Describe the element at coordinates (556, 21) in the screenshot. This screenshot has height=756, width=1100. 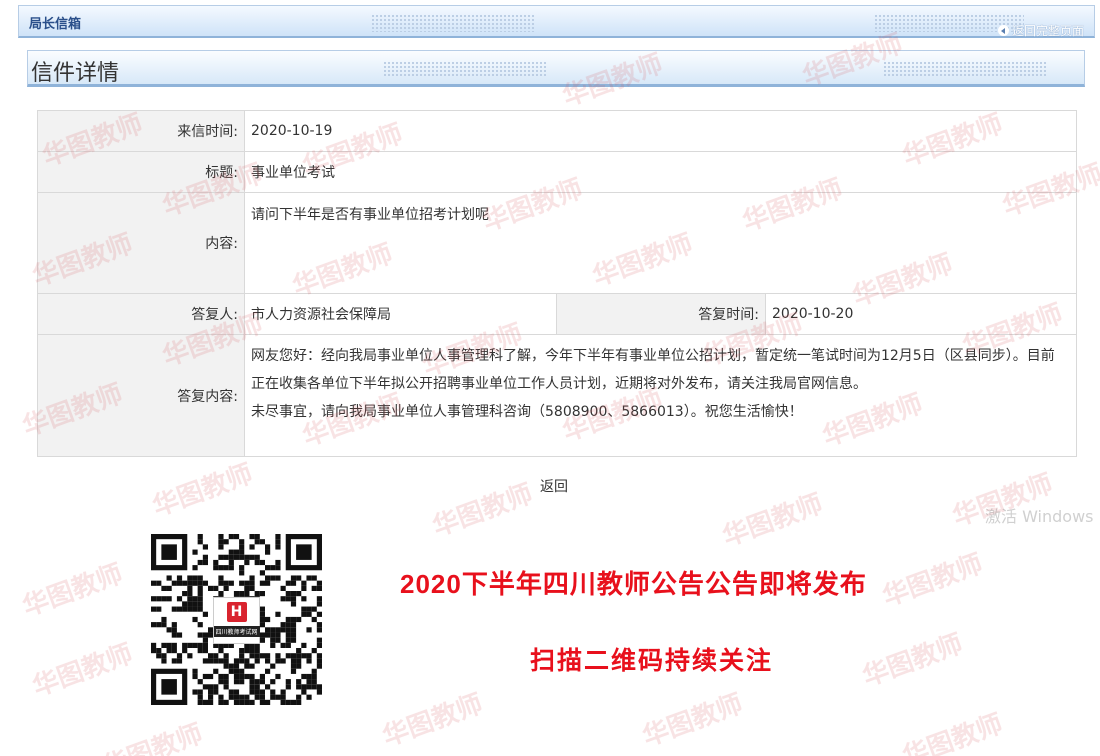
I see `top-header-bar: 局长信箱 返回完整页面` at that location.